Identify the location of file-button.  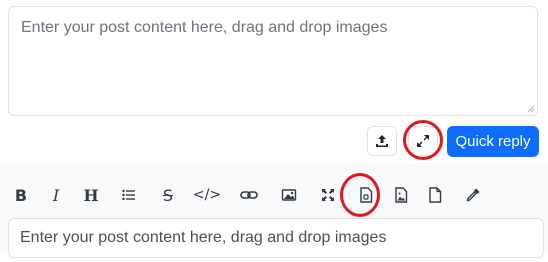
(435, 195).